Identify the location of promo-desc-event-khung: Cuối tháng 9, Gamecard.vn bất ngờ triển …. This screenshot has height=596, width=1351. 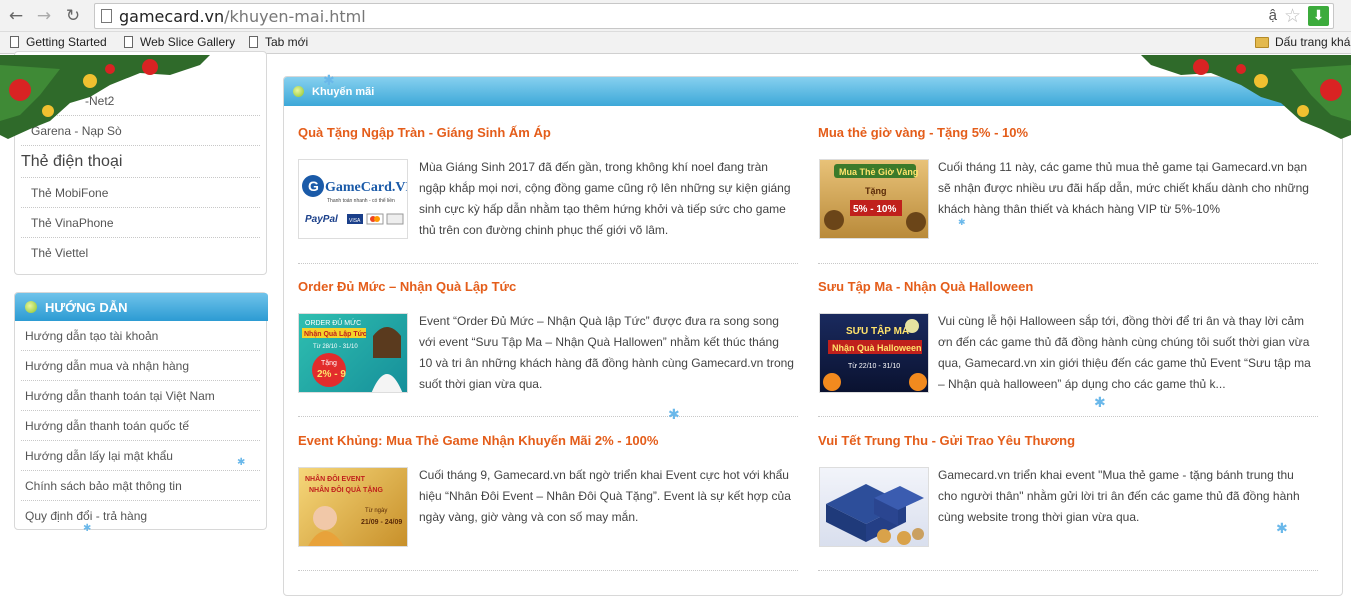
(605, 496).